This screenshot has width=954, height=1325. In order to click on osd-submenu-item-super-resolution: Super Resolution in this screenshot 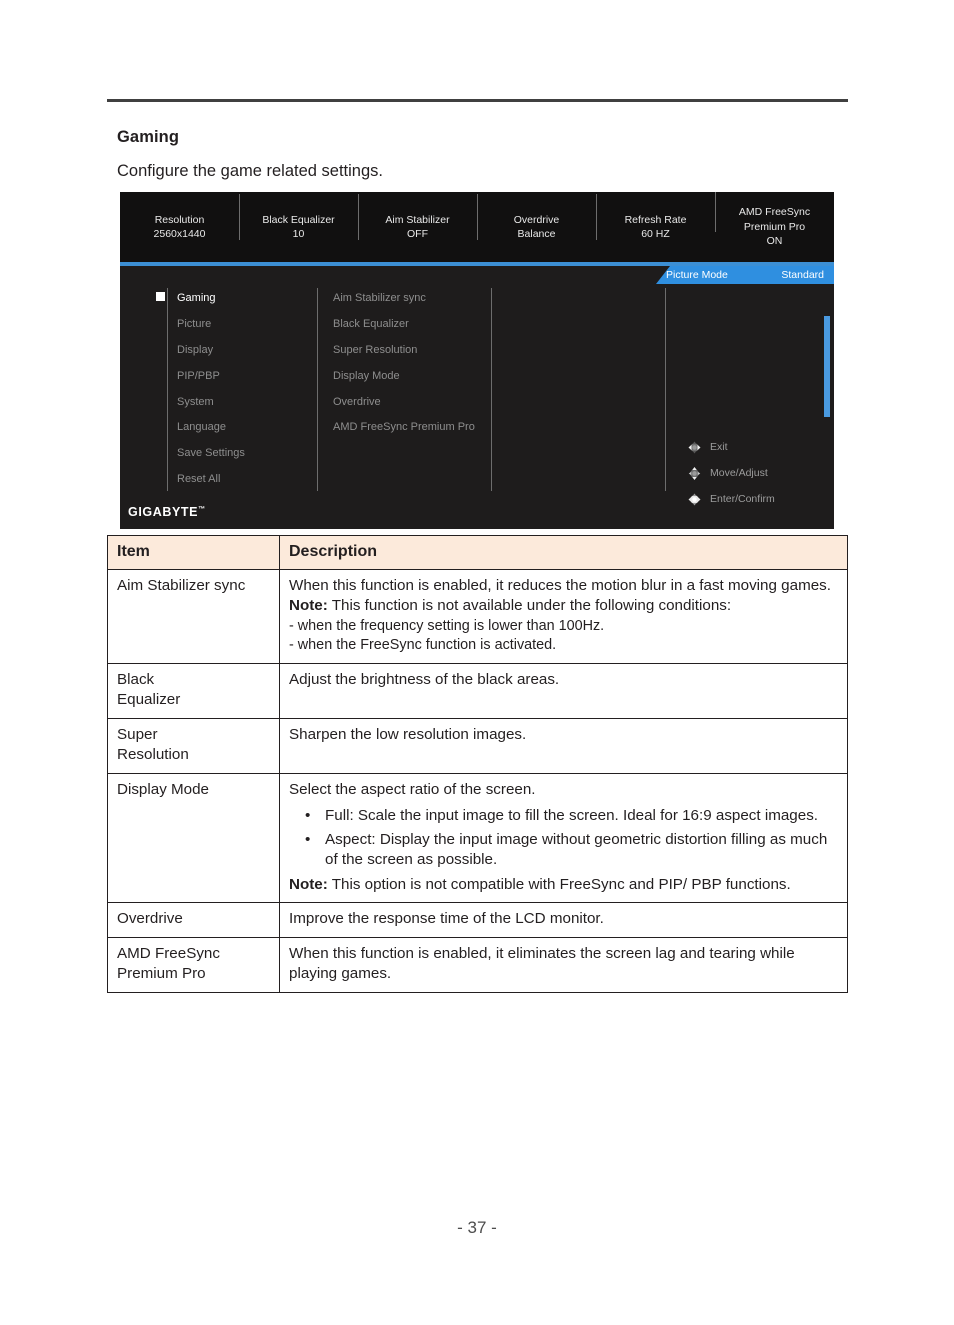, I will do `click(404, 351)`.